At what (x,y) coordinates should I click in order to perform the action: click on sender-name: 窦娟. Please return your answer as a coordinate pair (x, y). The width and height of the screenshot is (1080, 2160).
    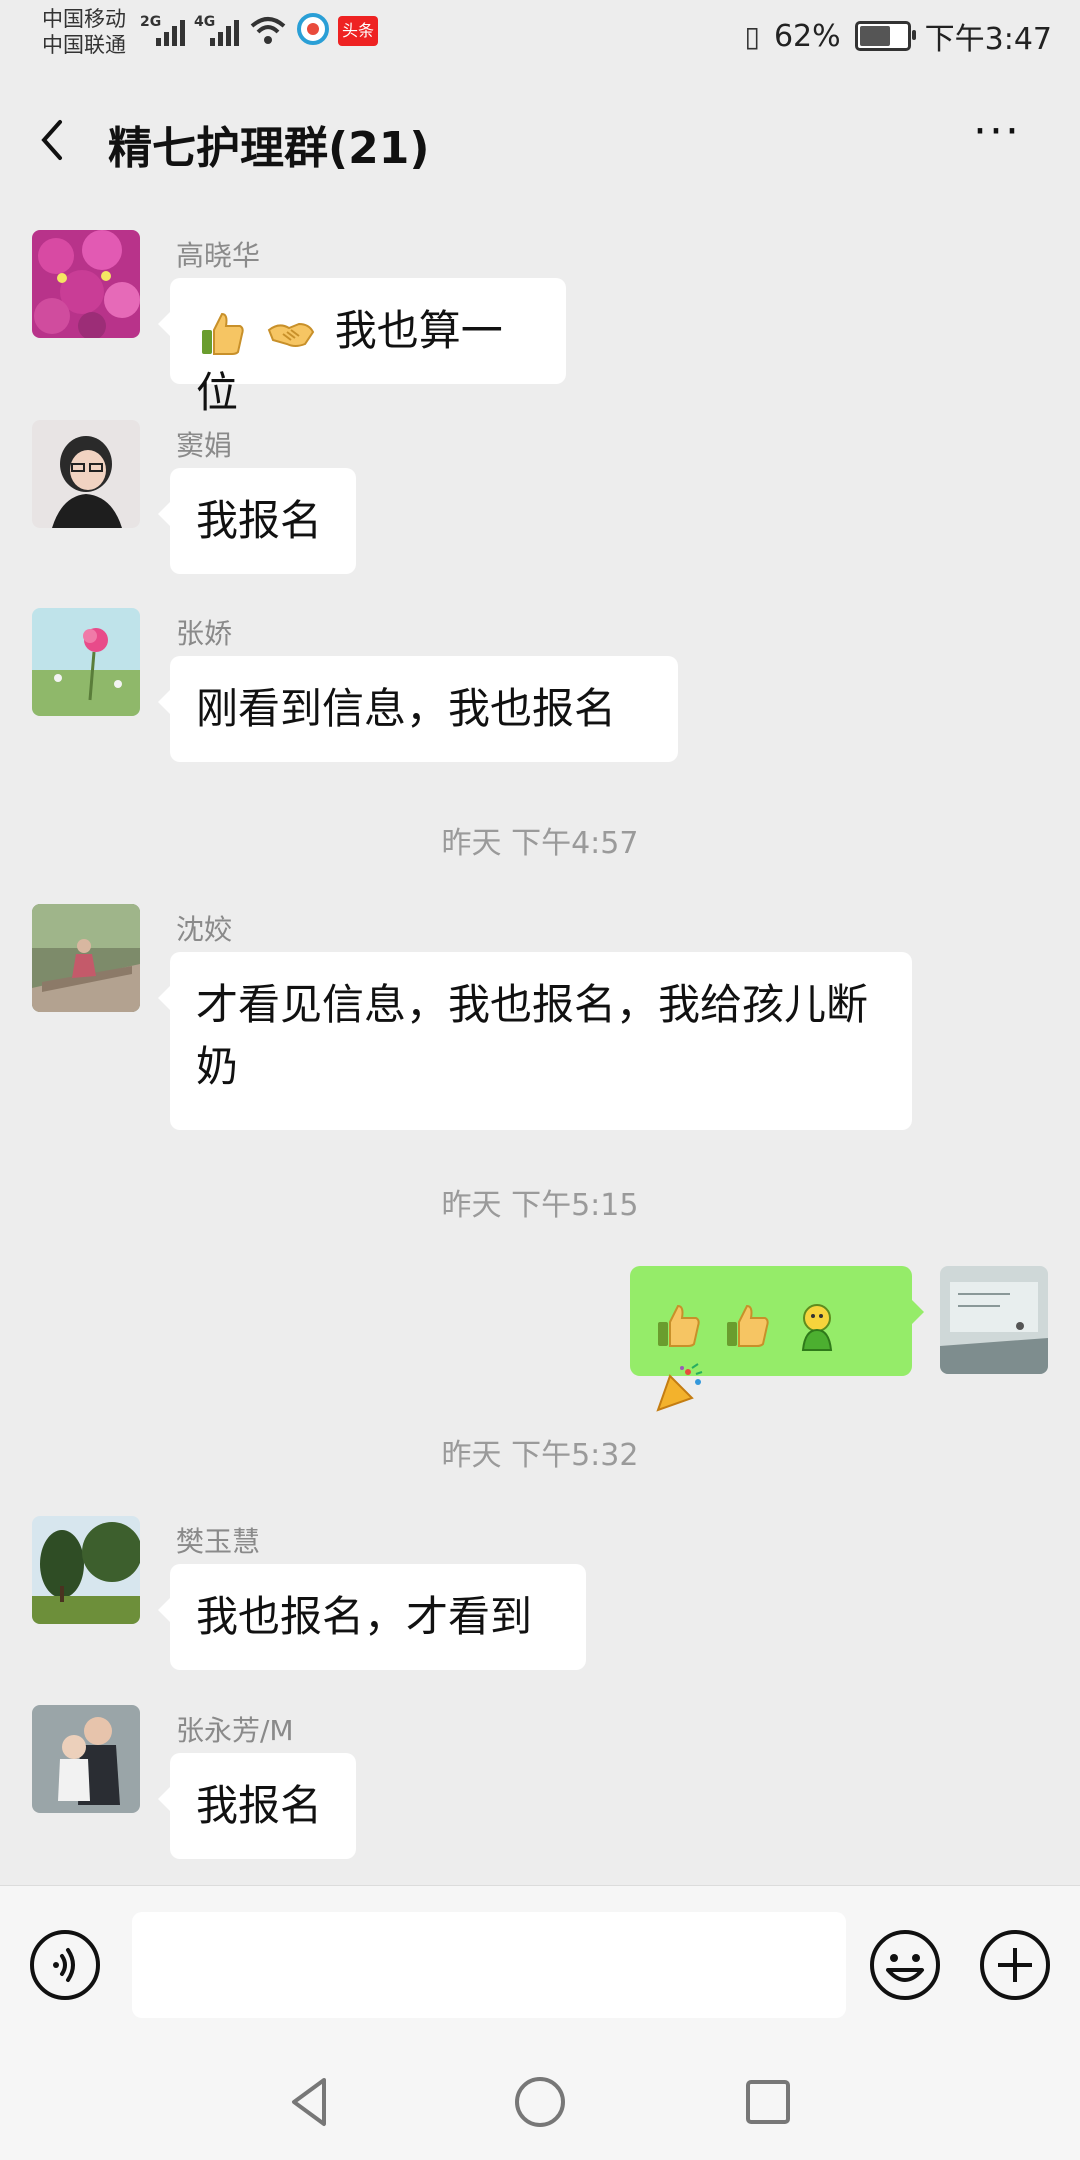
    Looking at the image, I should click on (204, 445).